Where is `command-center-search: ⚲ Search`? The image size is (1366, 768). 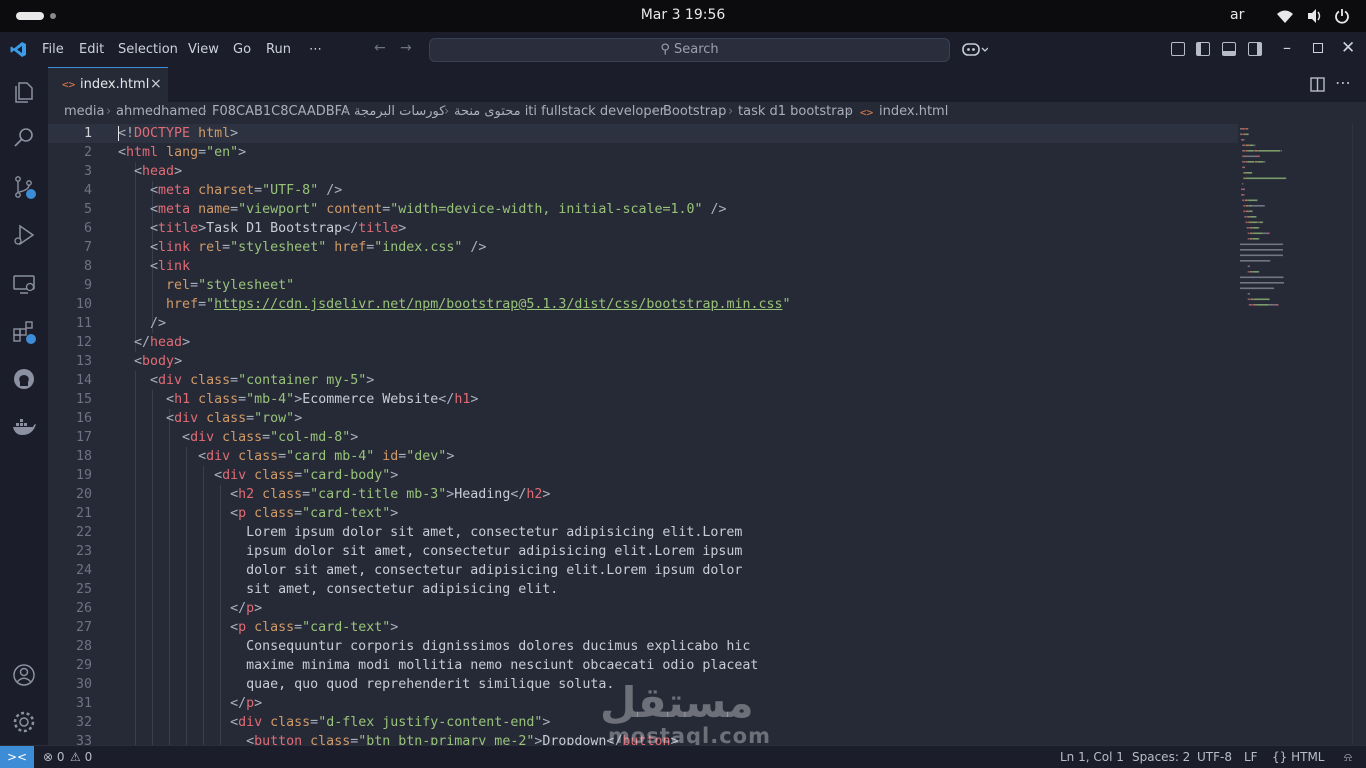
command-center-search: ⚲ Search is located at coordinates (689, 50).